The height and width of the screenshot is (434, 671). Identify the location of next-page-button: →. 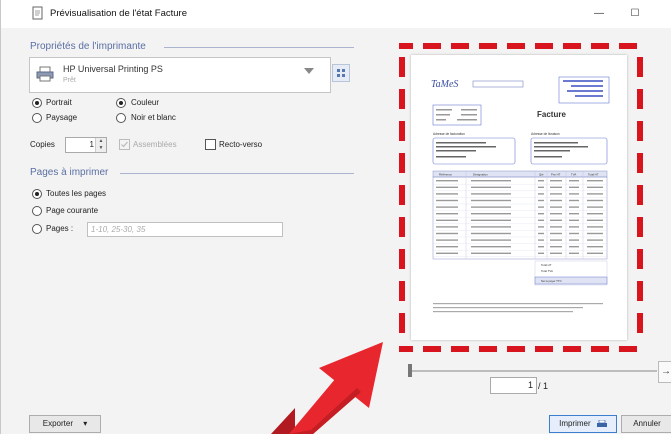
(664, 372).